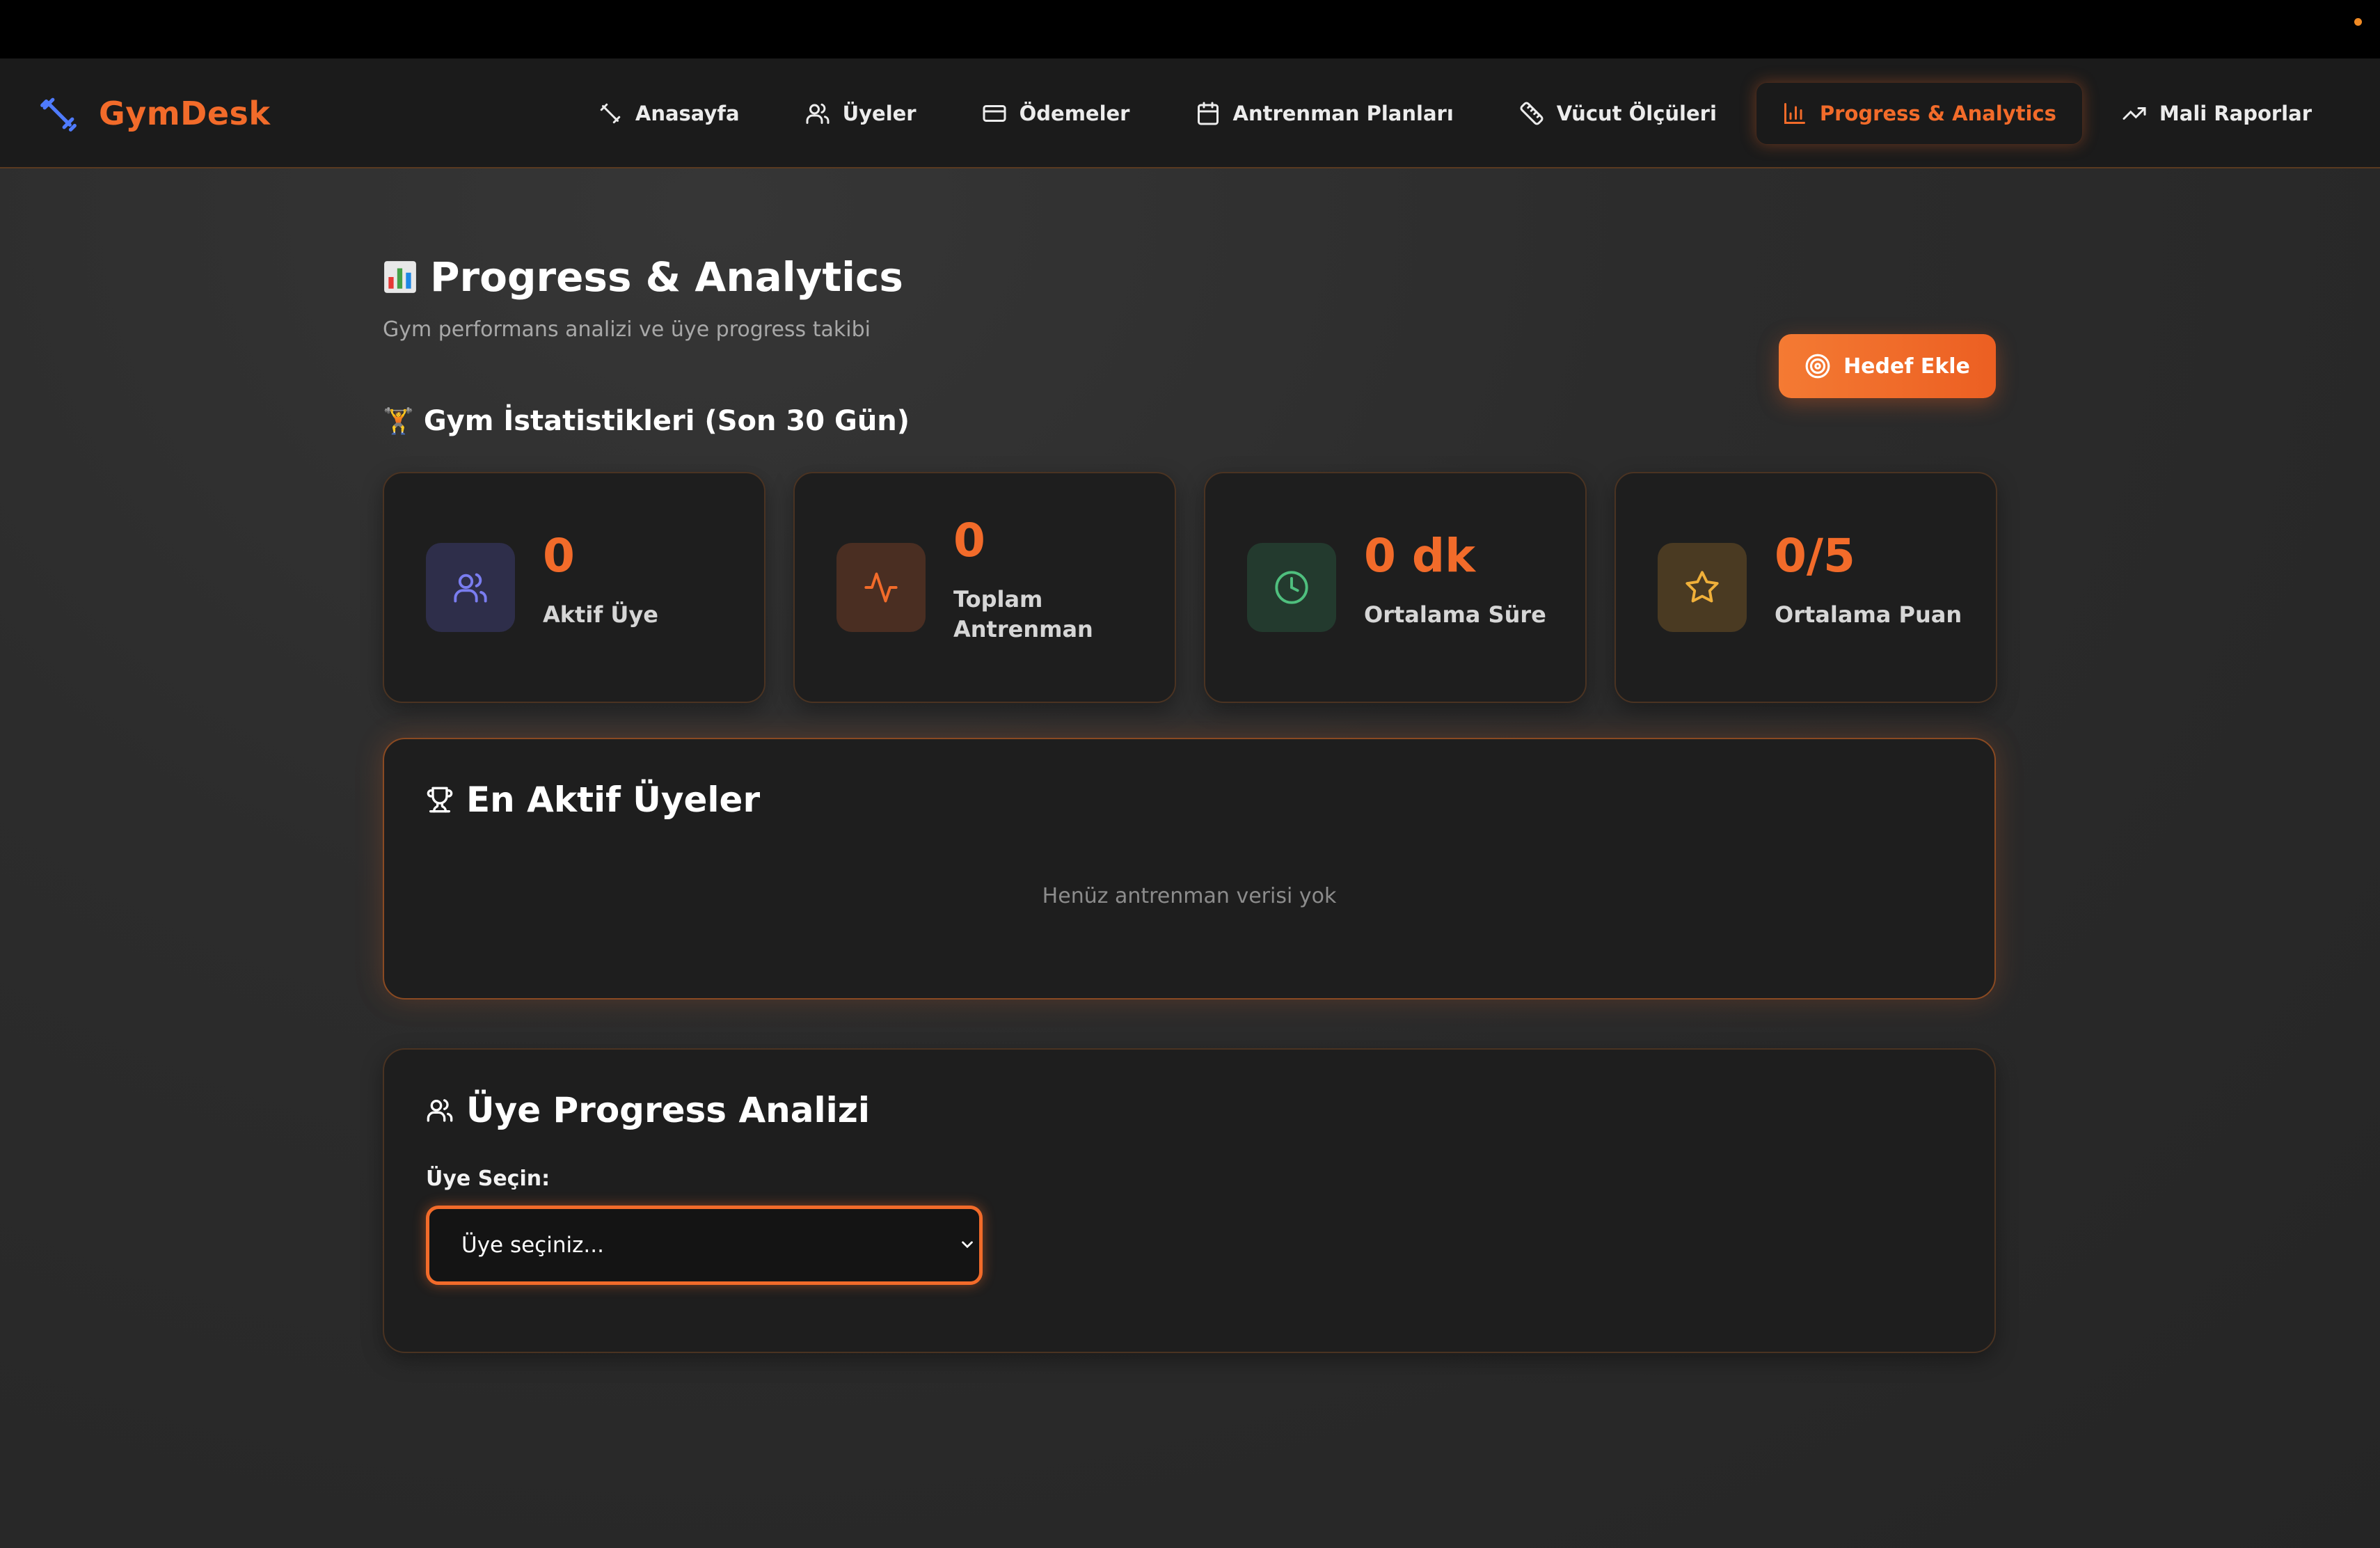 This screenshot has width=2380, height=1548. Describe the element at coordinates (1906, 366) in the screenshot. I see `add-goal-label: Hedef Ekle` at that location.